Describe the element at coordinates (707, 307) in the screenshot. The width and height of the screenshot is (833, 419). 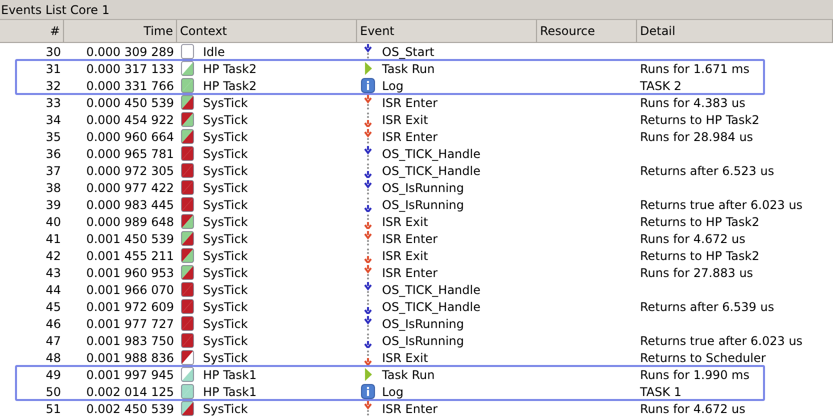
I see `event-detail: Returns after 6.539 us` at that location.